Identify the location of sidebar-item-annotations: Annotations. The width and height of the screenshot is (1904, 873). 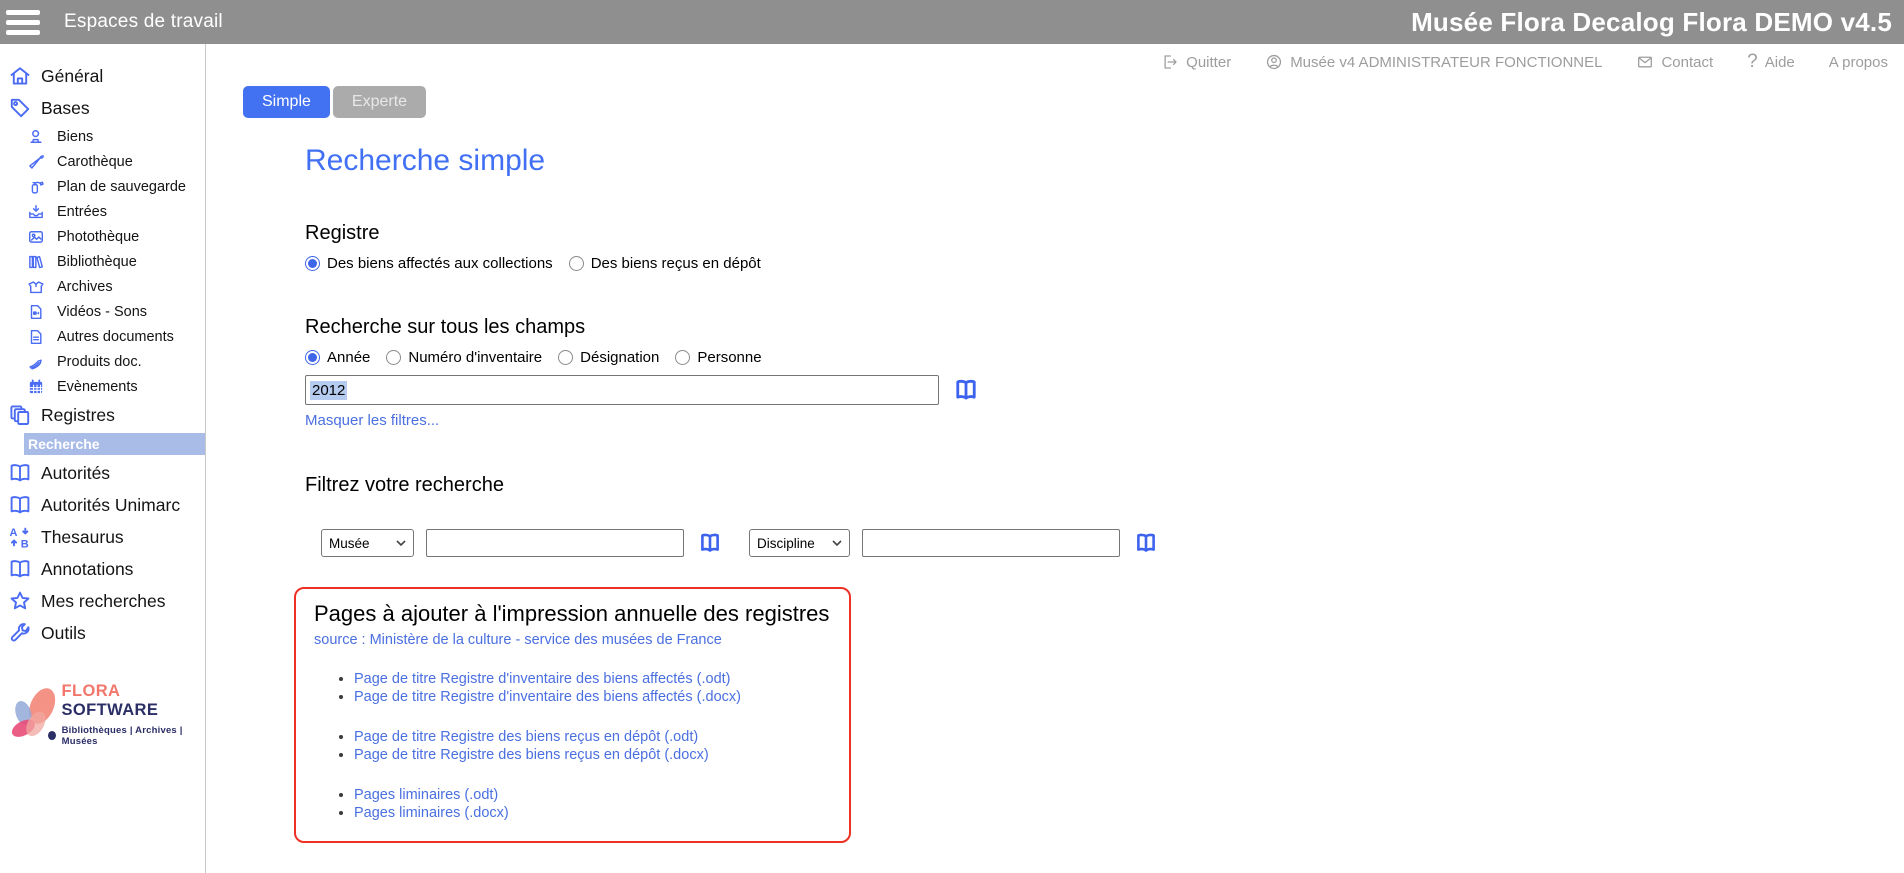
(102, 569).